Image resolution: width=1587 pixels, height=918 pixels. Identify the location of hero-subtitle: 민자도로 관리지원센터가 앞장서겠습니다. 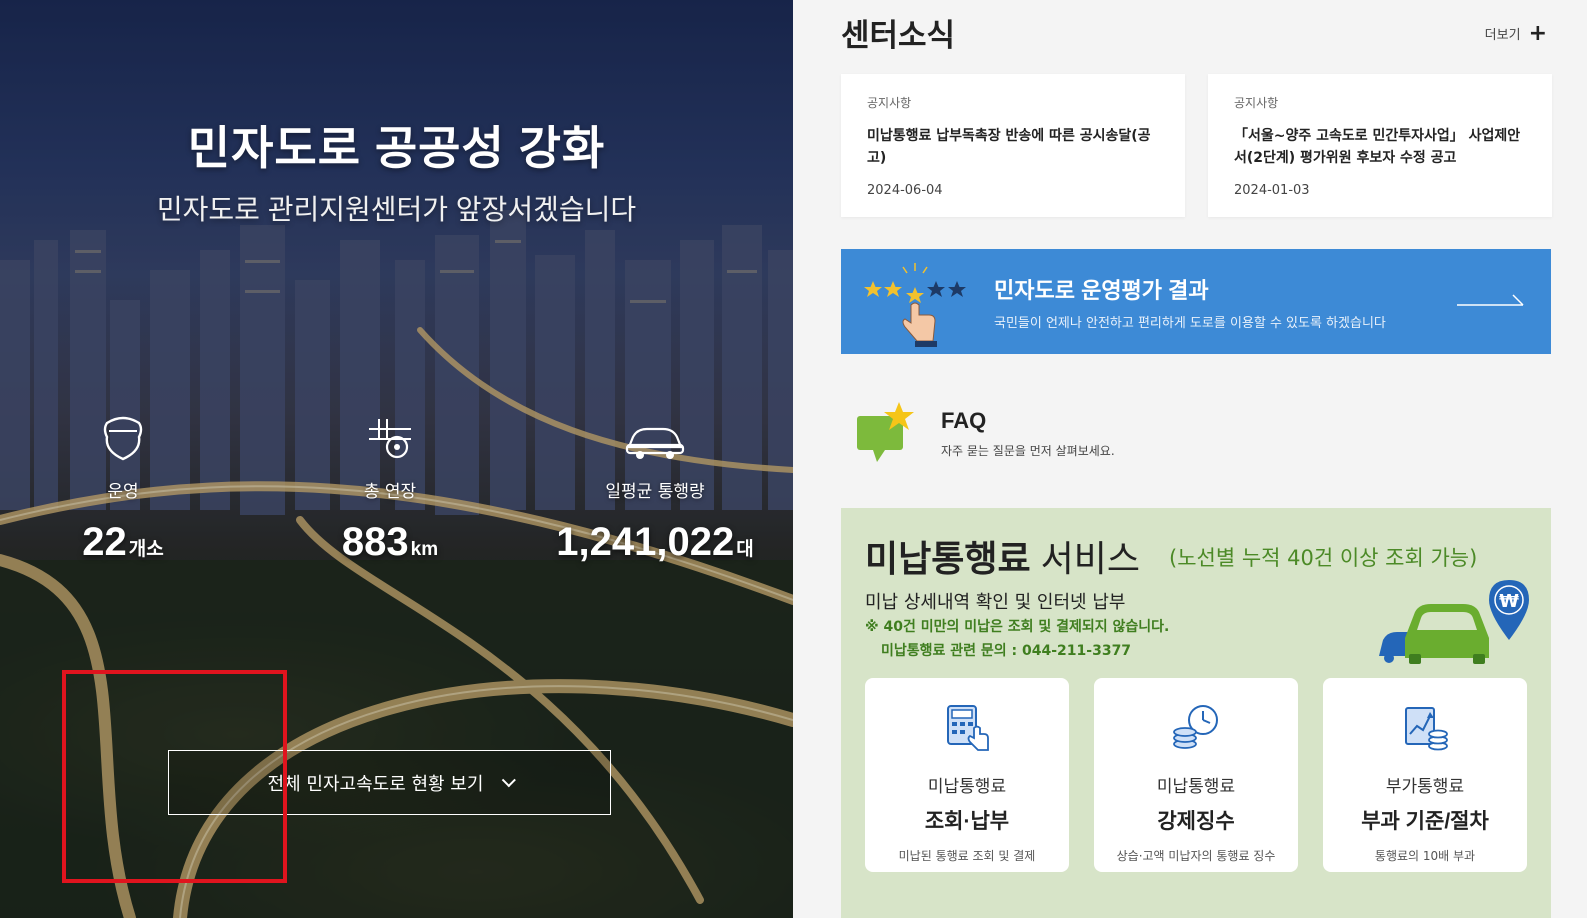
(396, 209).